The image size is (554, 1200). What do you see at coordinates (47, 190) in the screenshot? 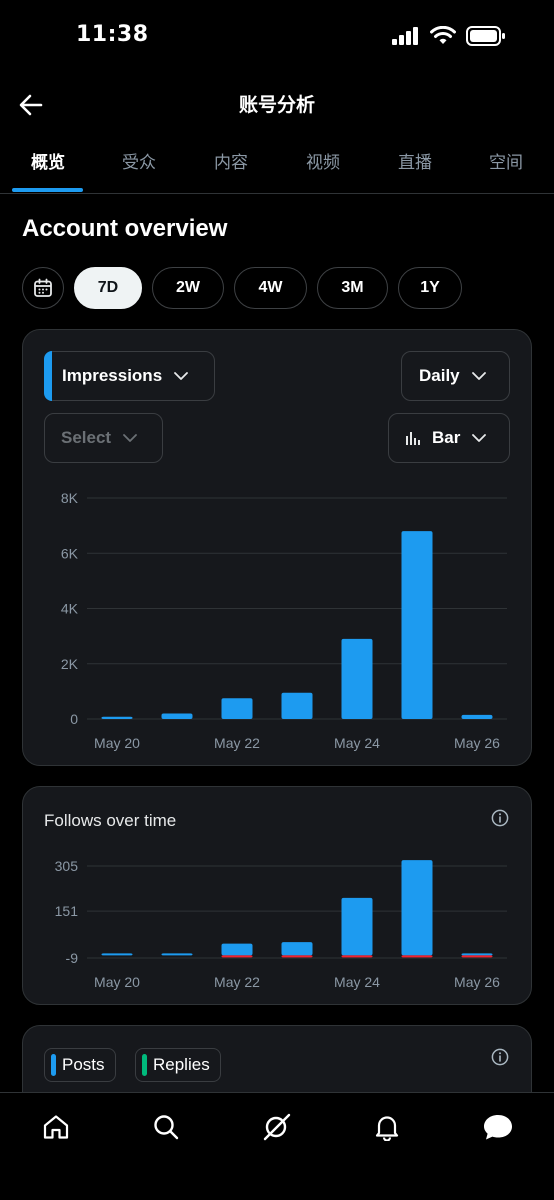
I see `active-tab-indicator` at bounding box center [47, 190].